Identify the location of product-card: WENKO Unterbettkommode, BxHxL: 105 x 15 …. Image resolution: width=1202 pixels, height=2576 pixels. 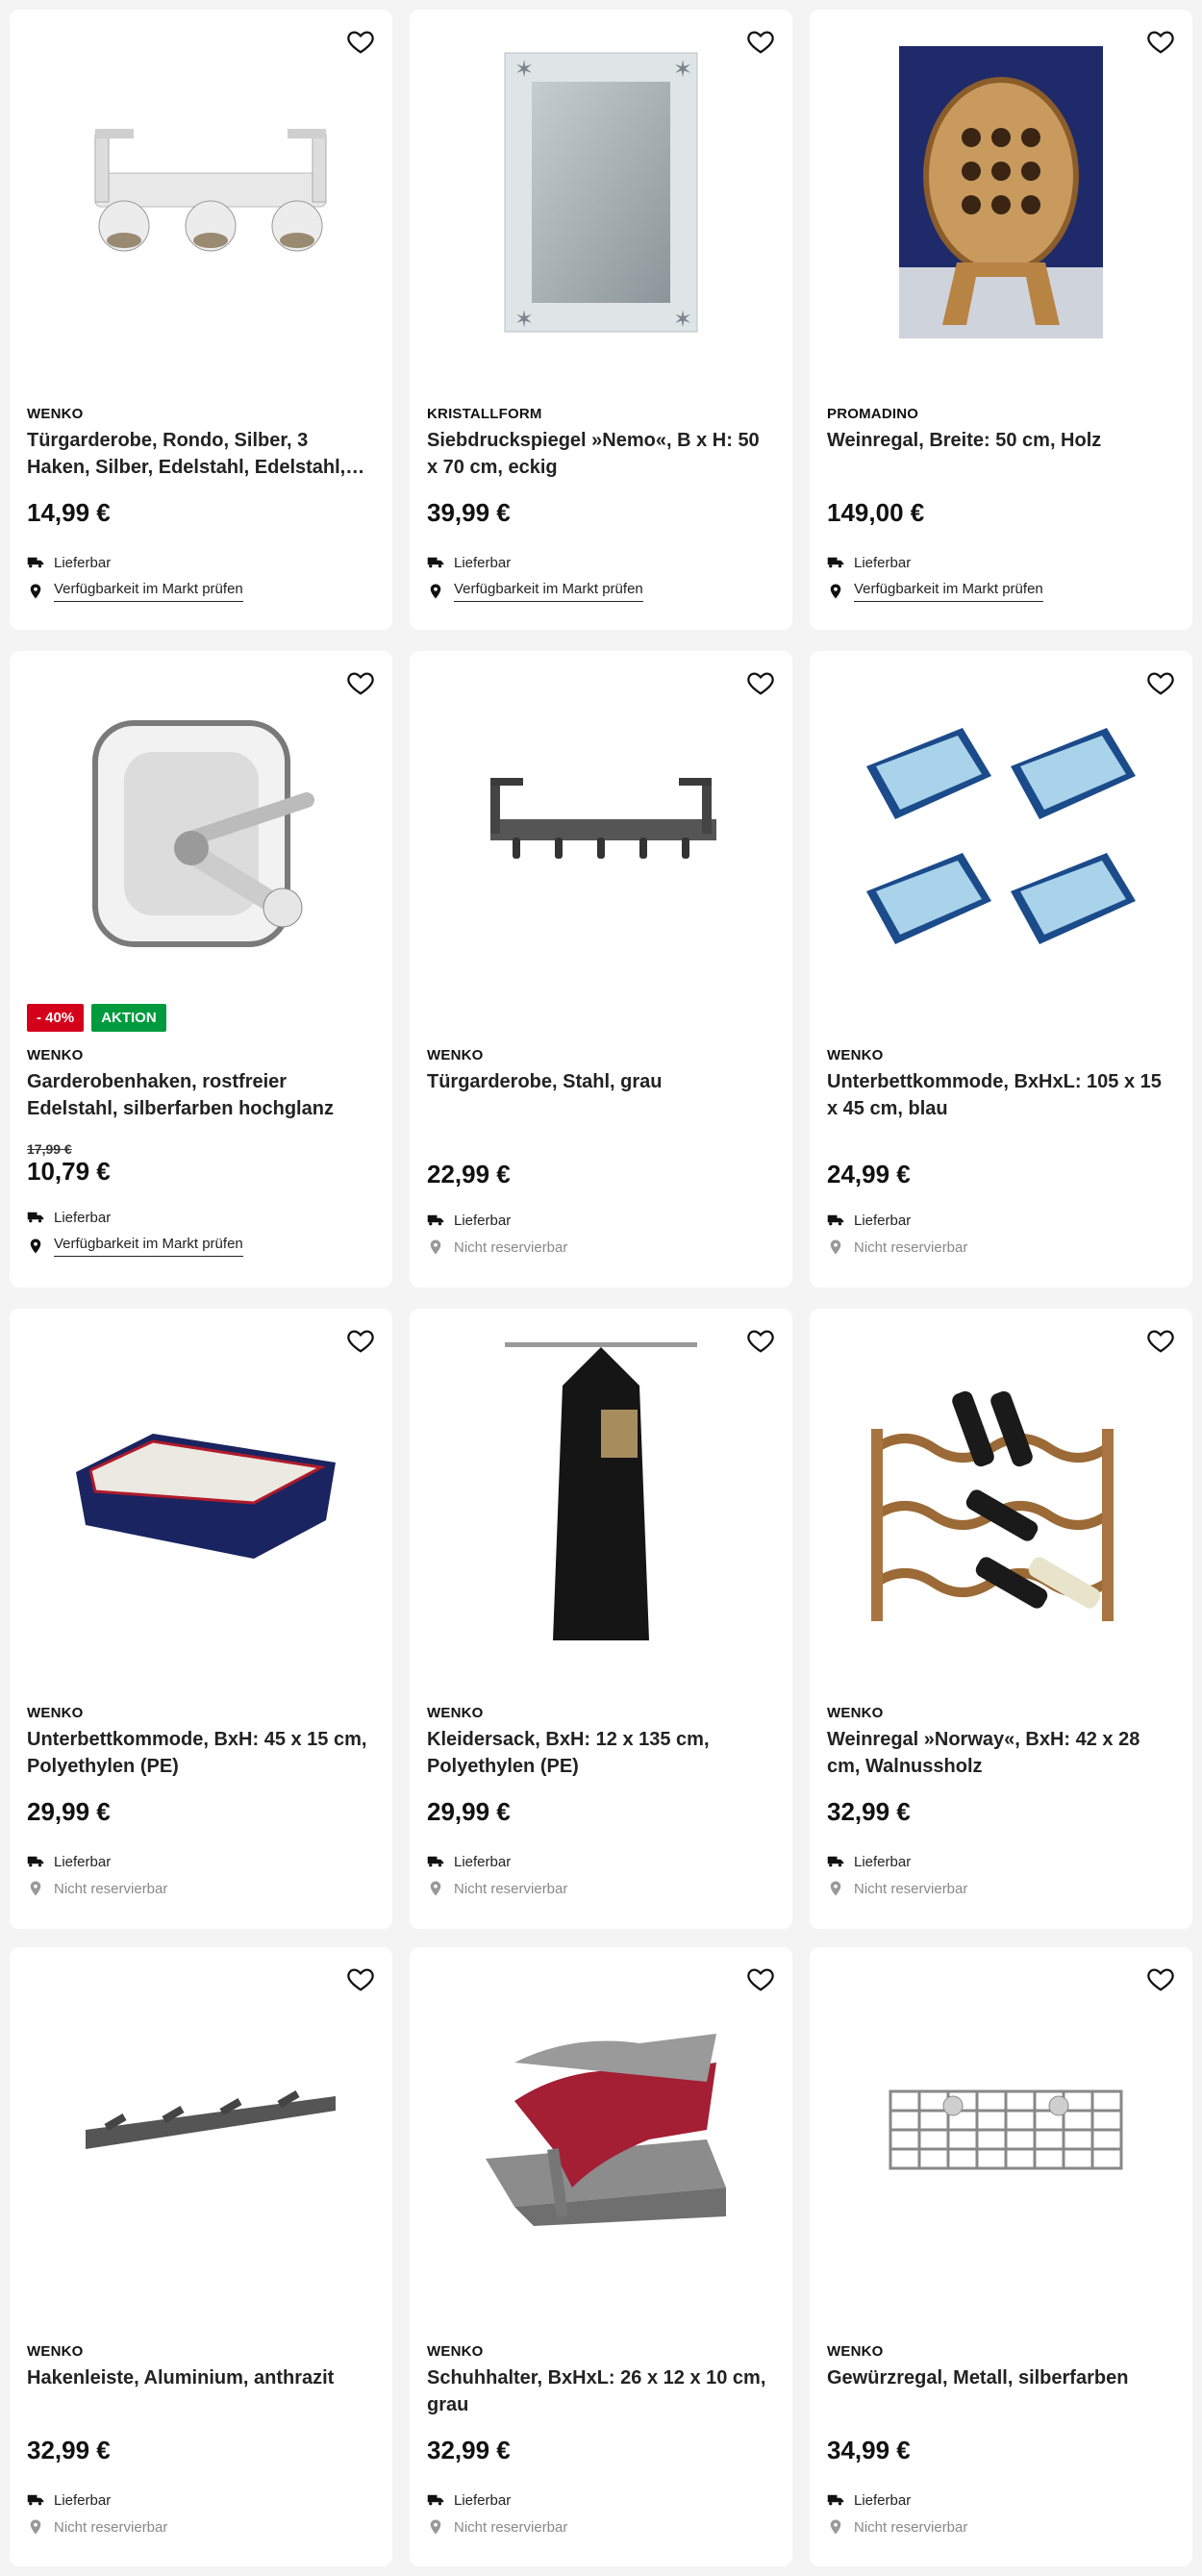
(1001, 969).